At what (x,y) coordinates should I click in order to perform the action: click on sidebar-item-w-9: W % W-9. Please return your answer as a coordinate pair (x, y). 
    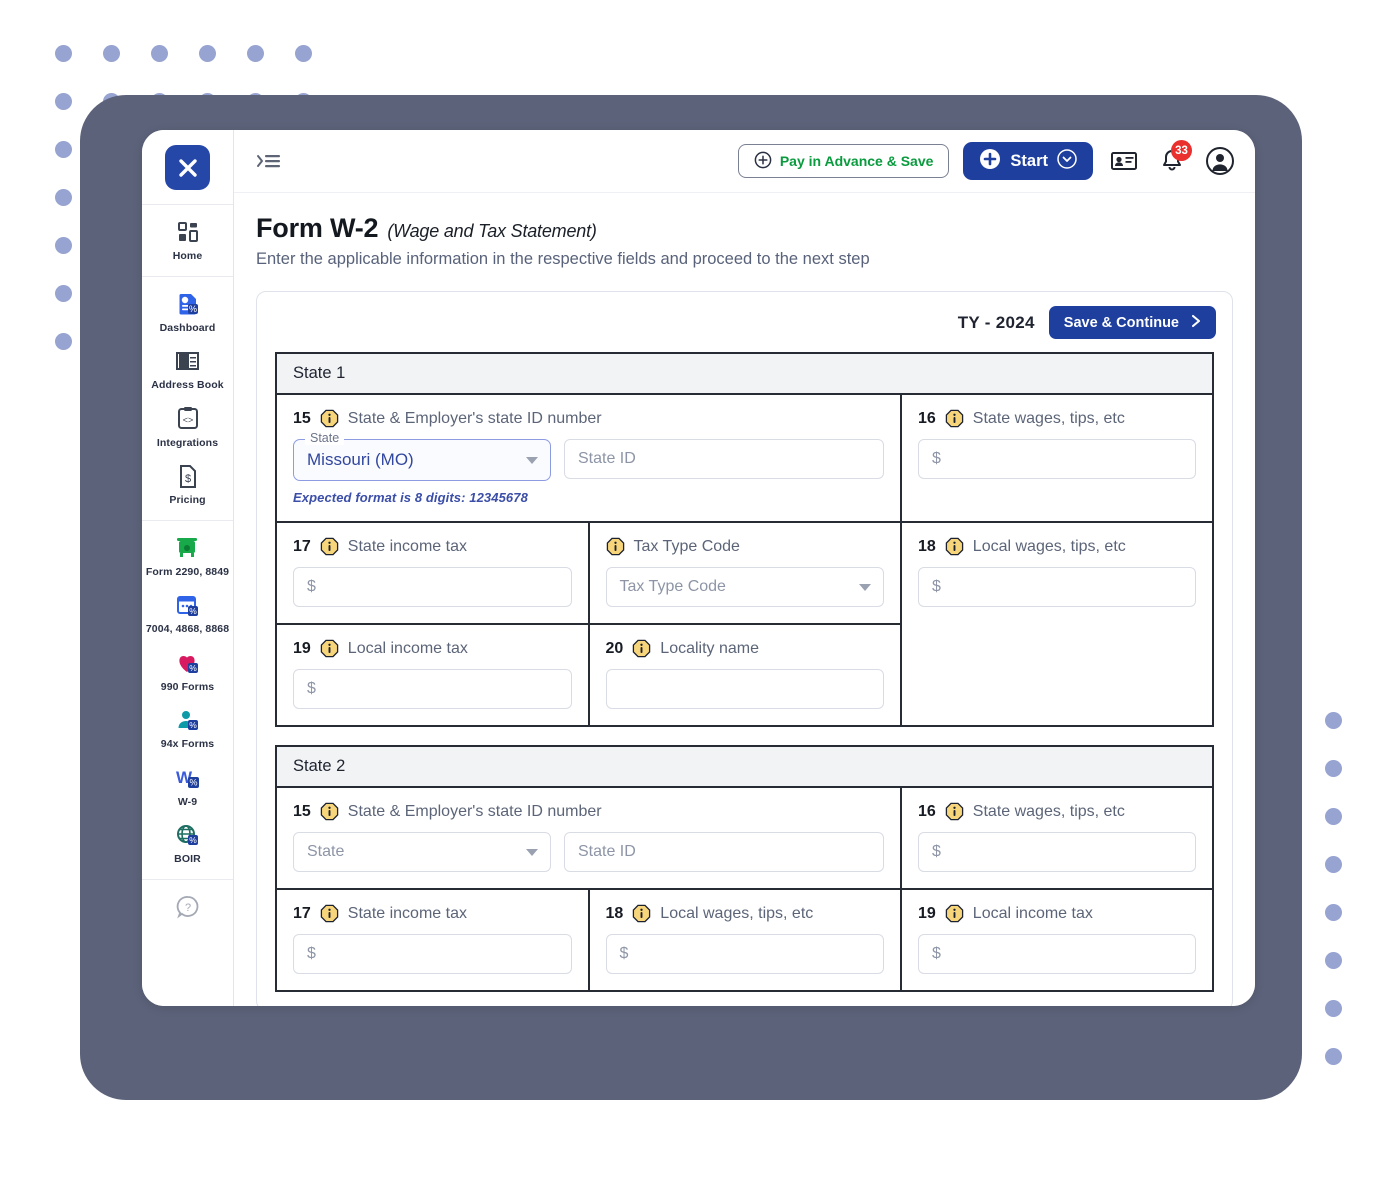
    Looking at the image, I should click on (187, 787).